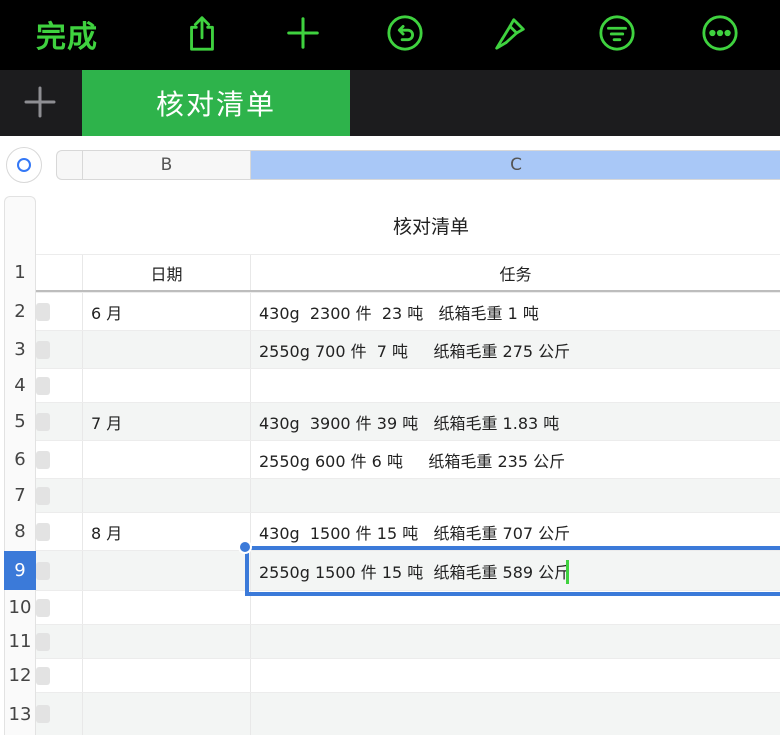 This screenshot has height=735, width=780. I want to click on row-number: 5, so click(20, 421).